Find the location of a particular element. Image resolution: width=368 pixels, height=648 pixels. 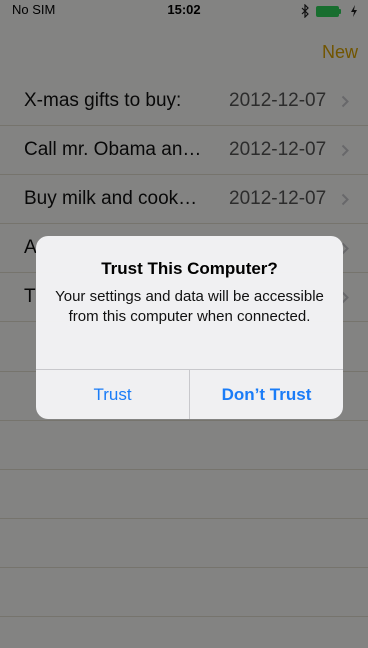

trust-button: Trust is located at coordinates (112, 394).